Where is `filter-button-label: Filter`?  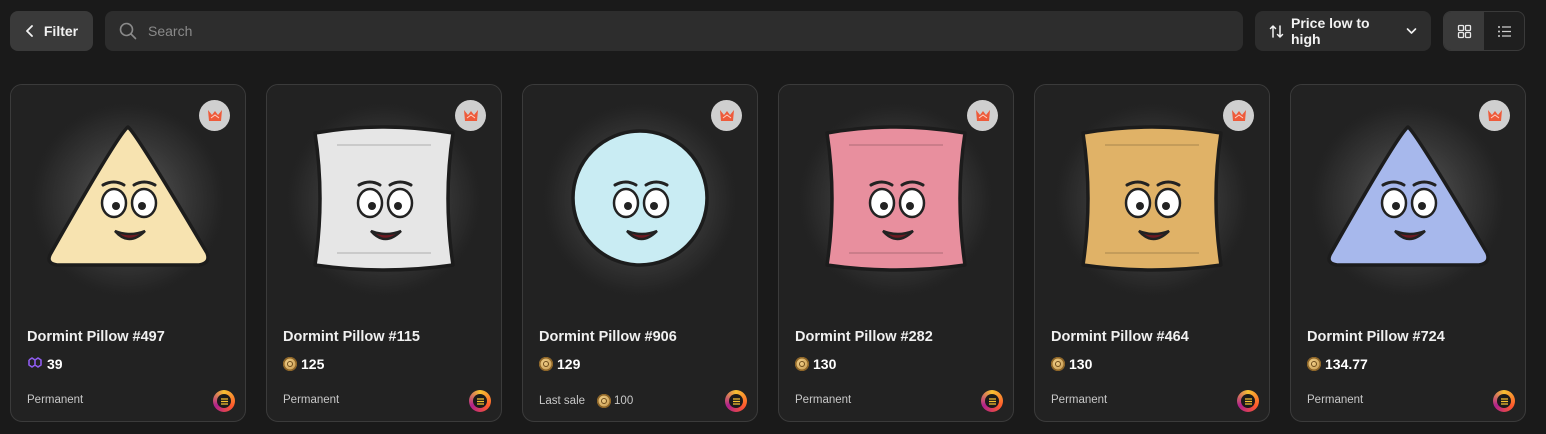 filter-button-label: Filter is located at coordinates (61, 31).